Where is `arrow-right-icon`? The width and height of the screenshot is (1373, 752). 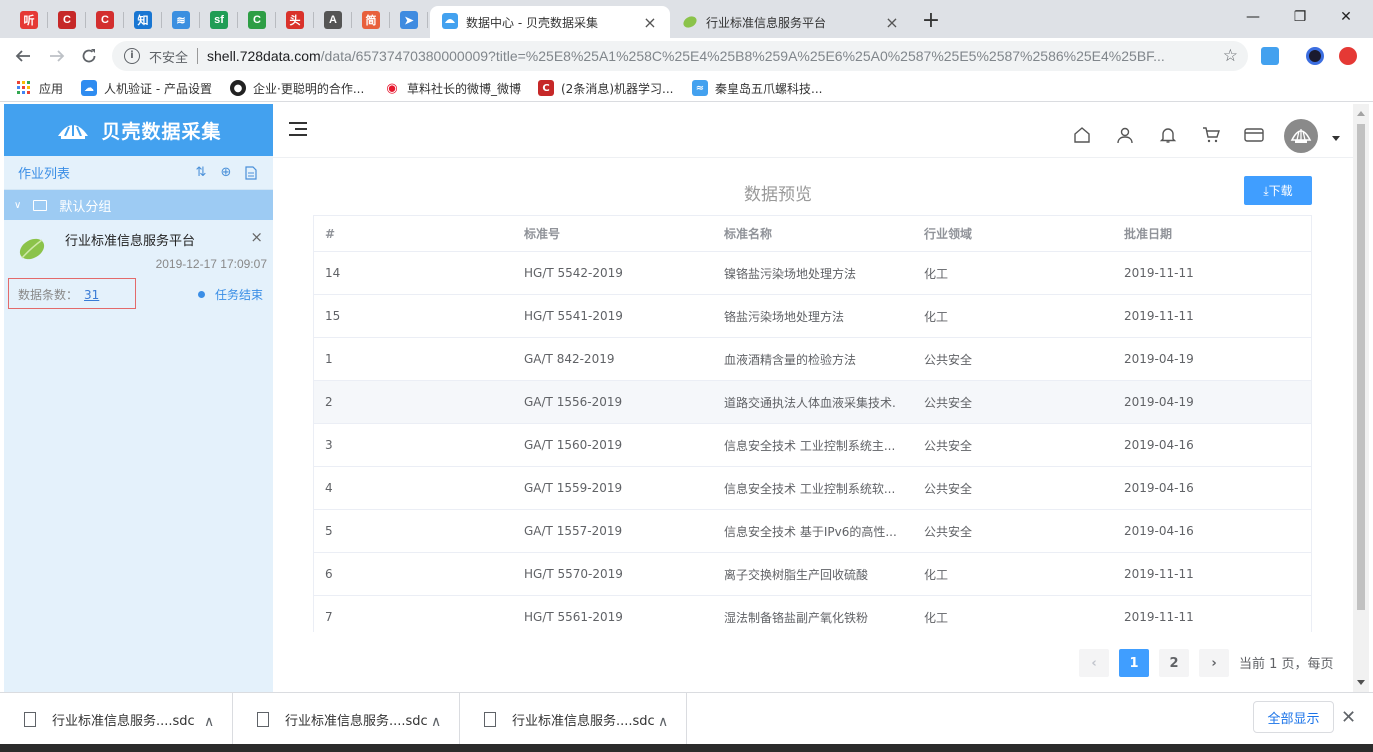 arrow-right-icon is located at coordinates (57, 56).